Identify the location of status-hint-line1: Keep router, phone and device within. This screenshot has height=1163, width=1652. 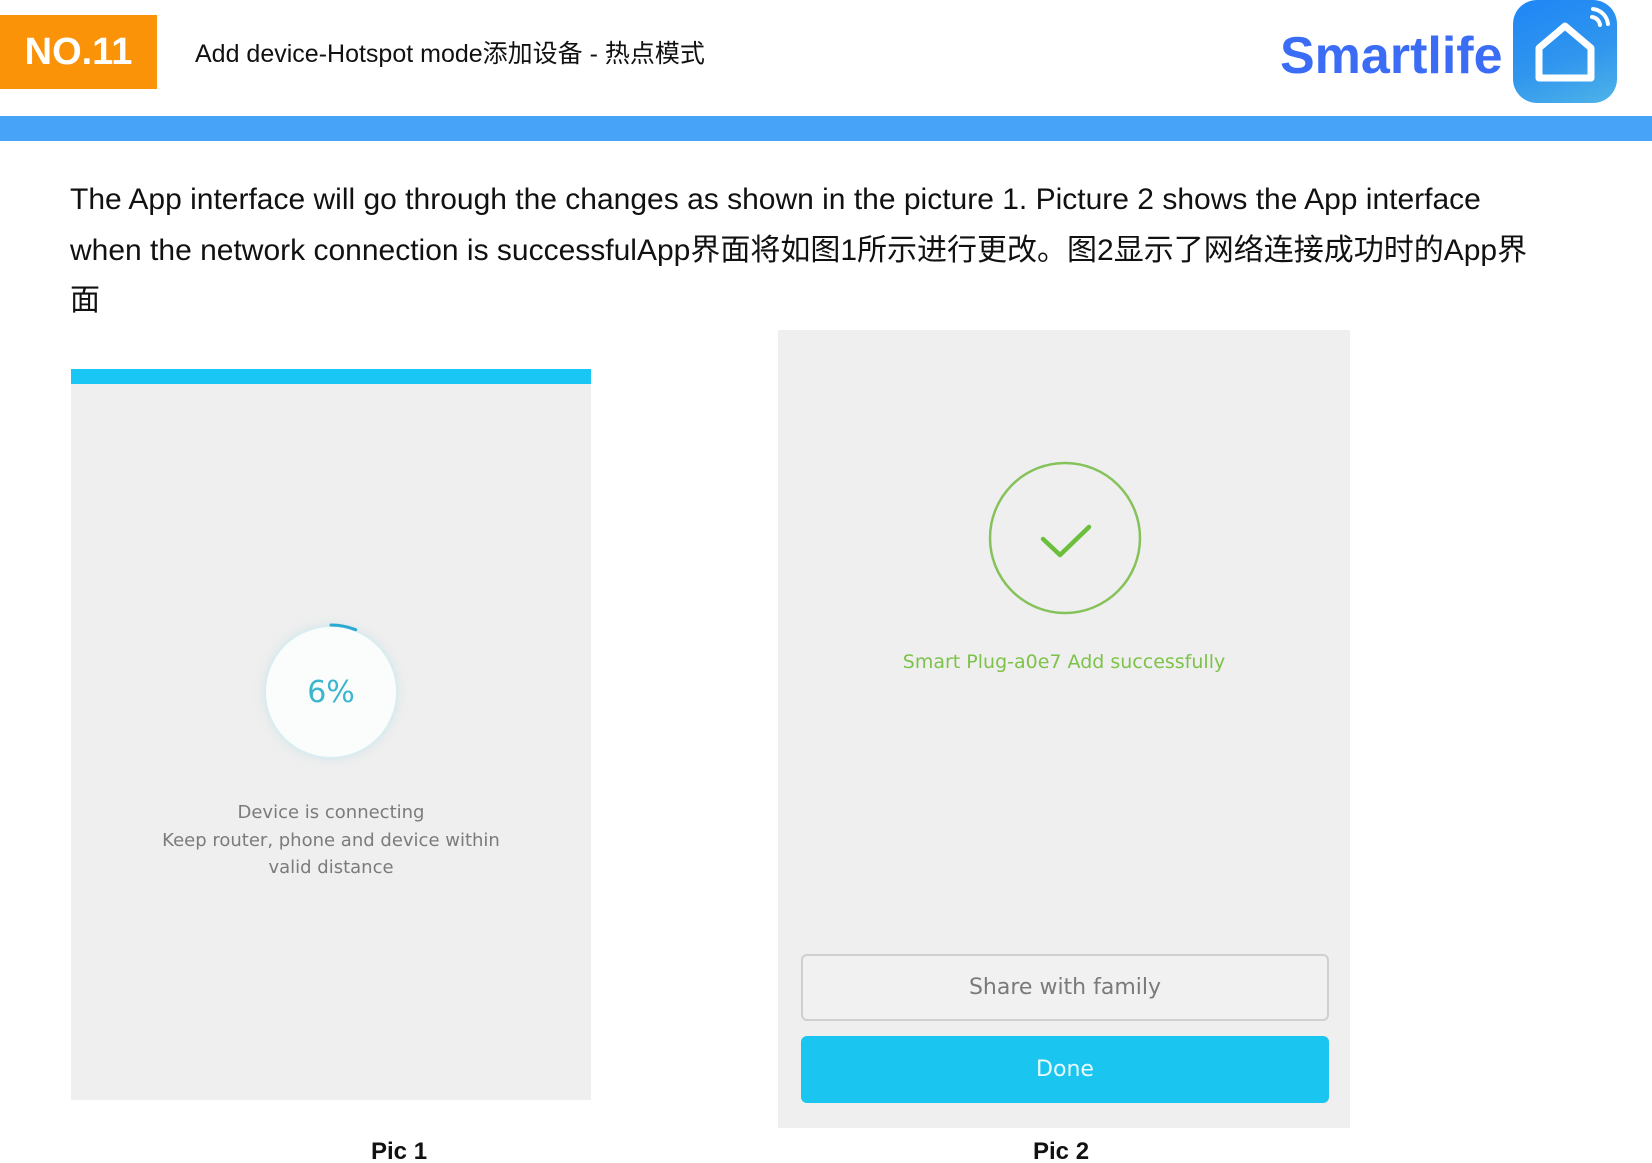
(331, 840).